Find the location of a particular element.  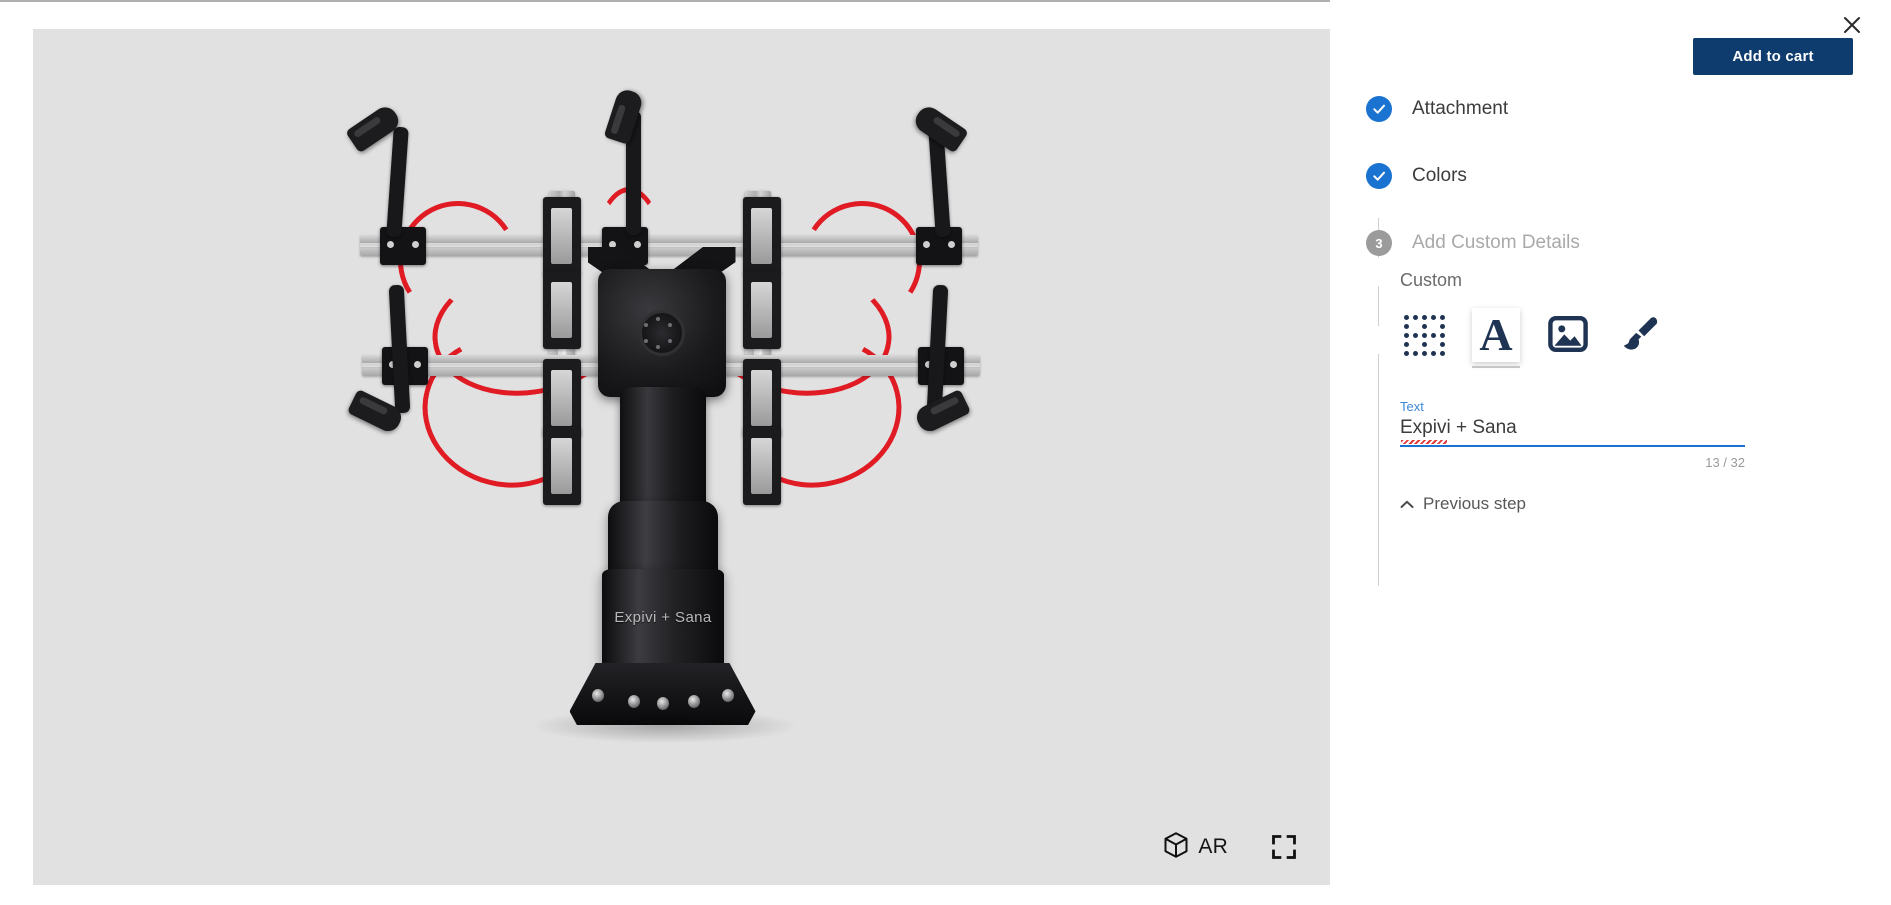

step-item-colors: Colors is located at coordinates (1610, 176).